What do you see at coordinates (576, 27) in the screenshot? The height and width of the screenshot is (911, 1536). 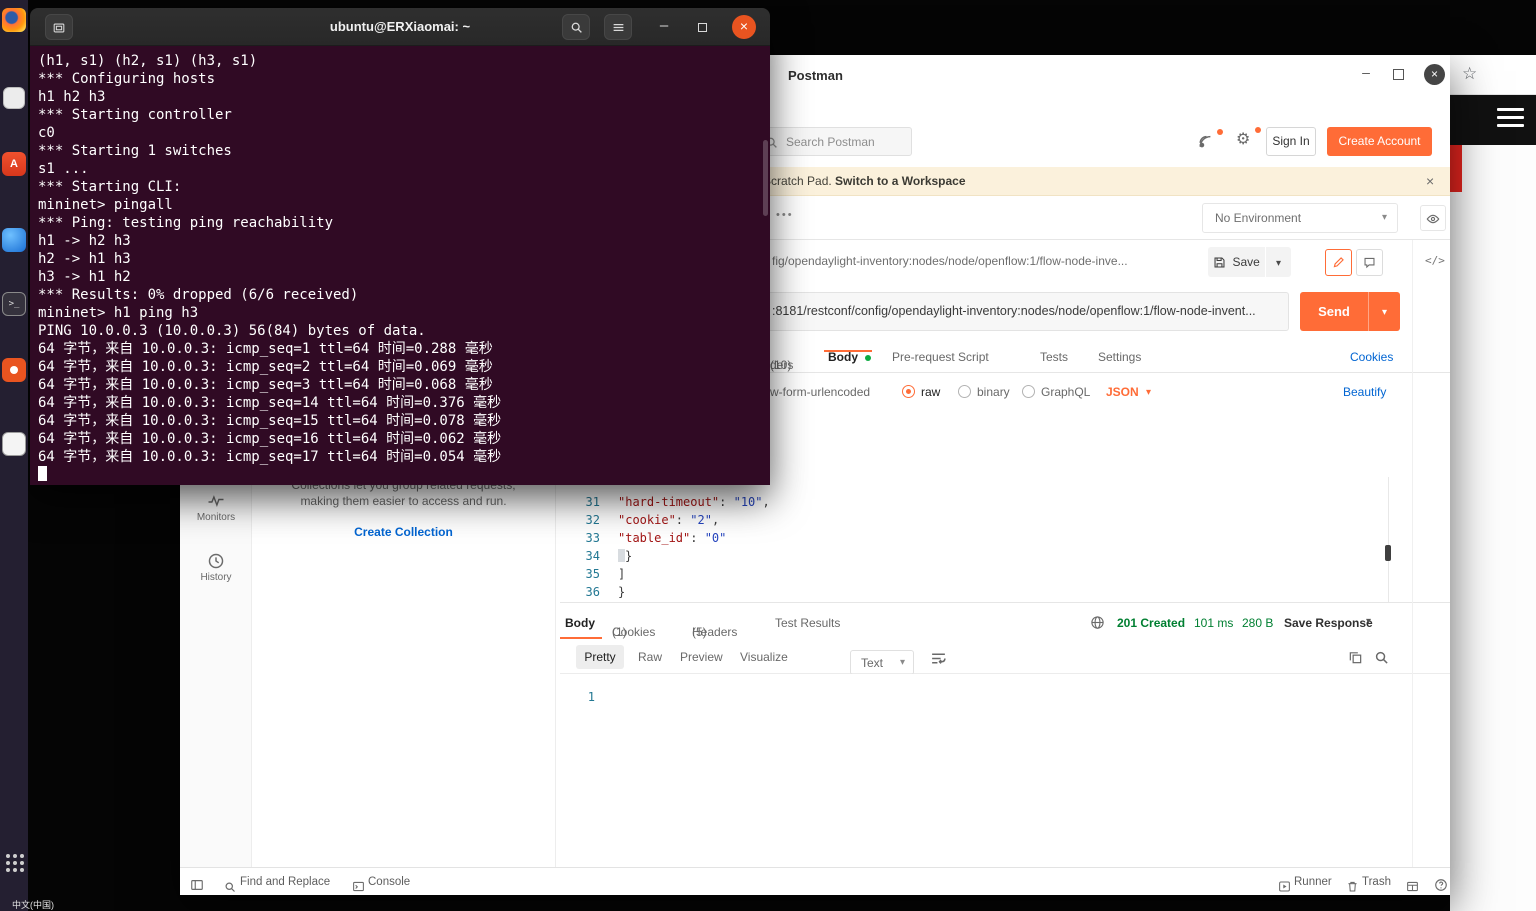 I see `terminal-search-icon` at bounding box center [576, 27].